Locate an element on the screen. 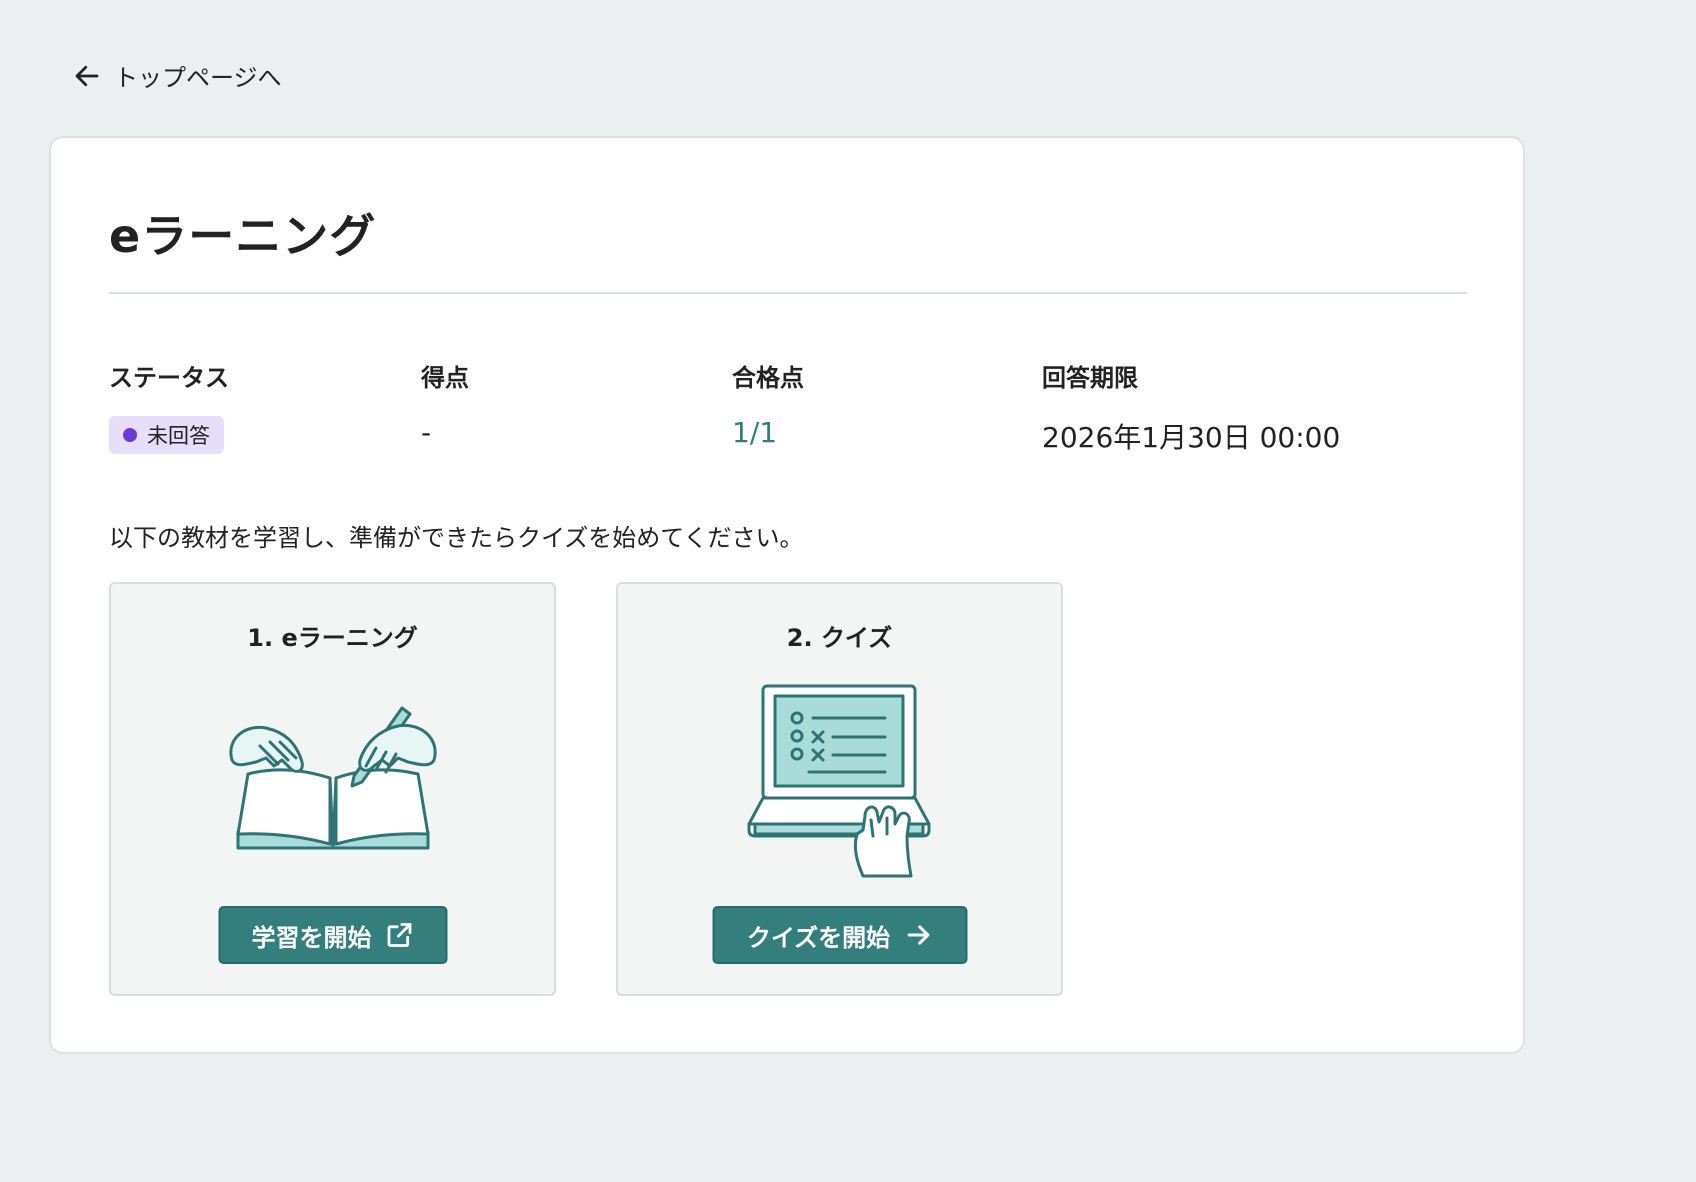 Image resolution: width=1696 pixels, height=1182 pixels. title-divider is located at coordinates (788, 293).